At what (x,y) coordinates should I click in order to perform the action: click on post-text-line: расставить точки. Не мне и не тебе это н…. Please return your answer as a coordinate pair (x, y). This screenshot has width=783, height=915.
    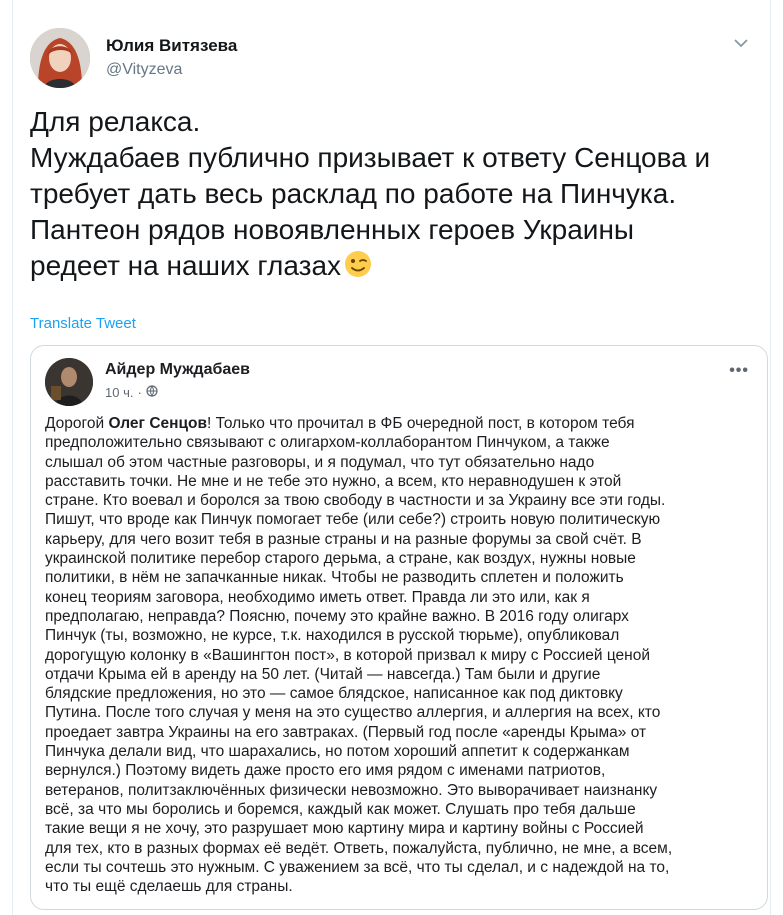
    Looking at the image, I should click on (333, 481).